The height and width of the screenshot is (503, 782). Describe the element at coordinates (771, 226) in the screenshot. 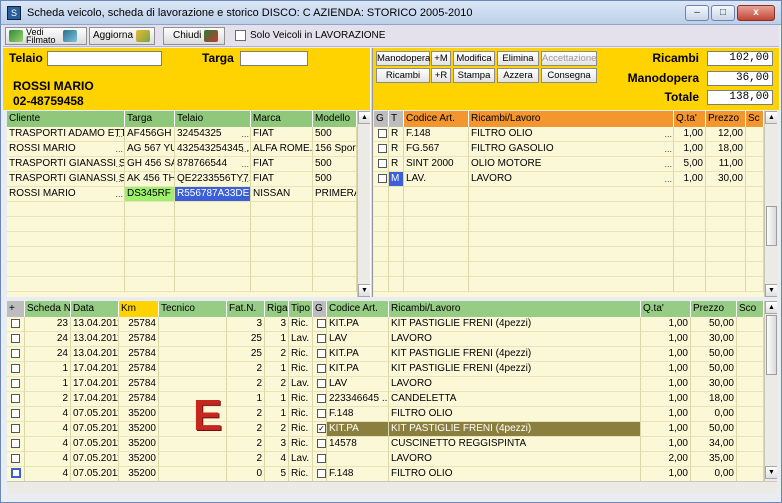

I see `scroll-thumb` at that location.